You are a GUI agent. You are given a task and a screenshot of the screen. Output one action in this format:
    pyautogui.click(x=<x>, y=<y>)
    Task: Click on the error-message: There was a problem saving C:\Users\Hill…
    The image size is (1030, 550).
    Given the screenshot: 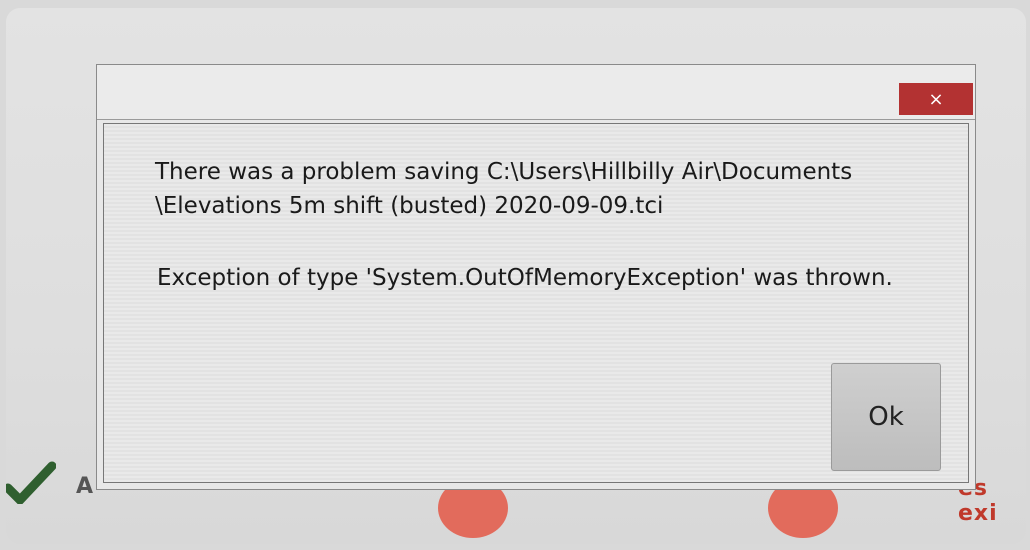 What is the action you would take?
    pyautogui.click(x=545, y=189)
    